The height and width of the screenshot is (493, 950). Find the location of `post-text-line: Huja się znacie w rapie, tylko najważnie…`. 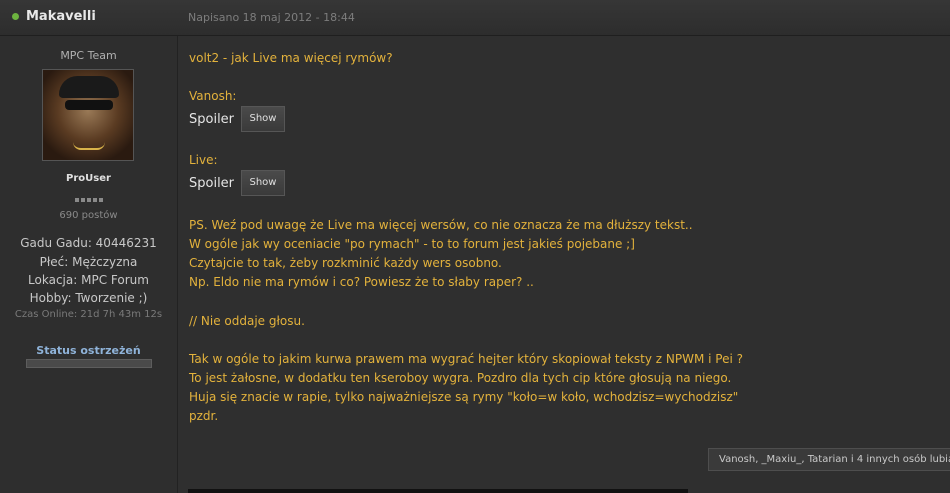

post-text-line: Huja się znacie w rapie, tylko najważnie… is located at coordinates (464, 397).